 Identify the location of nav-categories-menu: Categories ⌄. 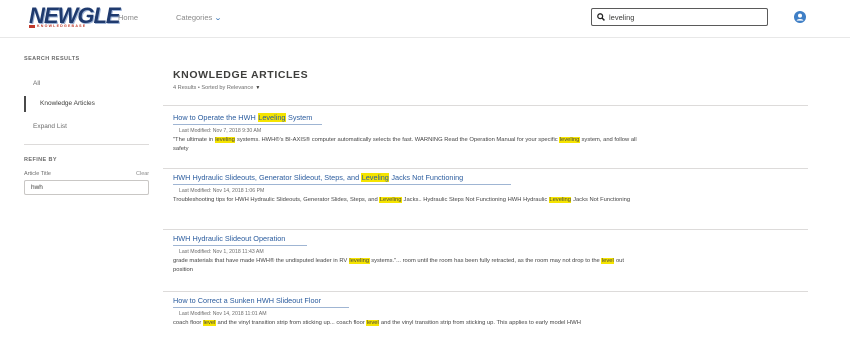
(199, 17).